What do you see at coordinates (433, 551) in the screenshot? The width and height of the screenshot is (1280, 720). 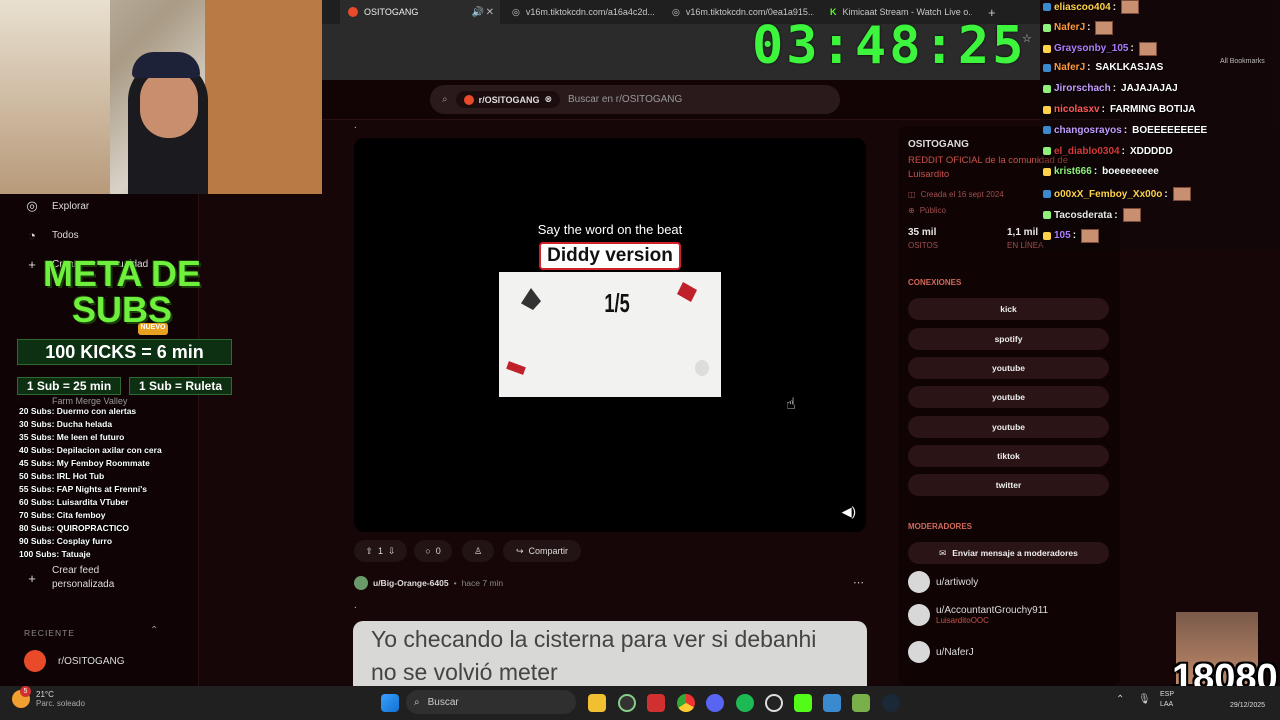 I see `comments-button: ○ 0` at bounding box center [433, 551].